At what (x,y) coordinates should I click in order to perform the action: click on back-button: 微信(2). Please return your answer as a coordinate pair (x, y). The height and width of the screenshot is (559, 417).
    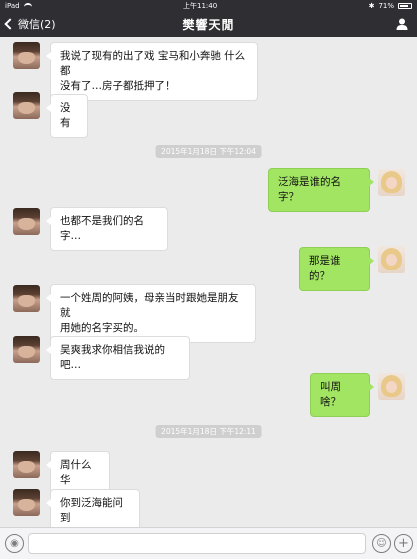
    Looking at the image, I should click on (30, 24).